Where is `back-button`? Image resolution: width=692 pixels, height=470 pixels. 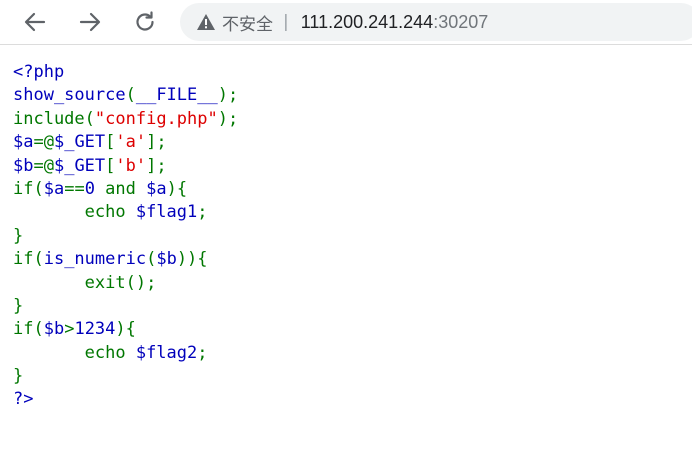
back-button is located at coordinates (35, 22).